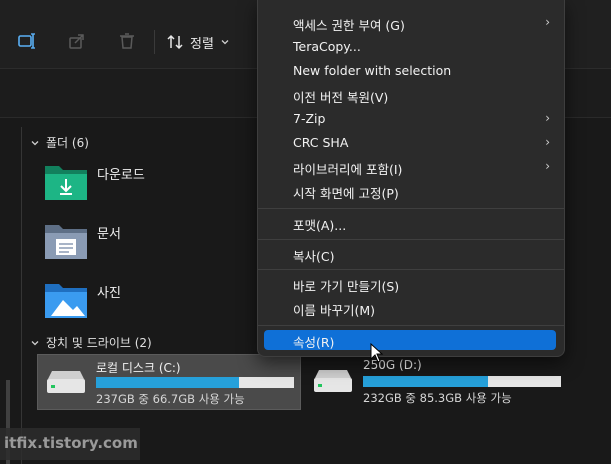 The width and height of the screenshot is (611, 464). Describe the element at coordinates (377, 353) in the screenshot. I see `mouse-cursor-icon` at that location.